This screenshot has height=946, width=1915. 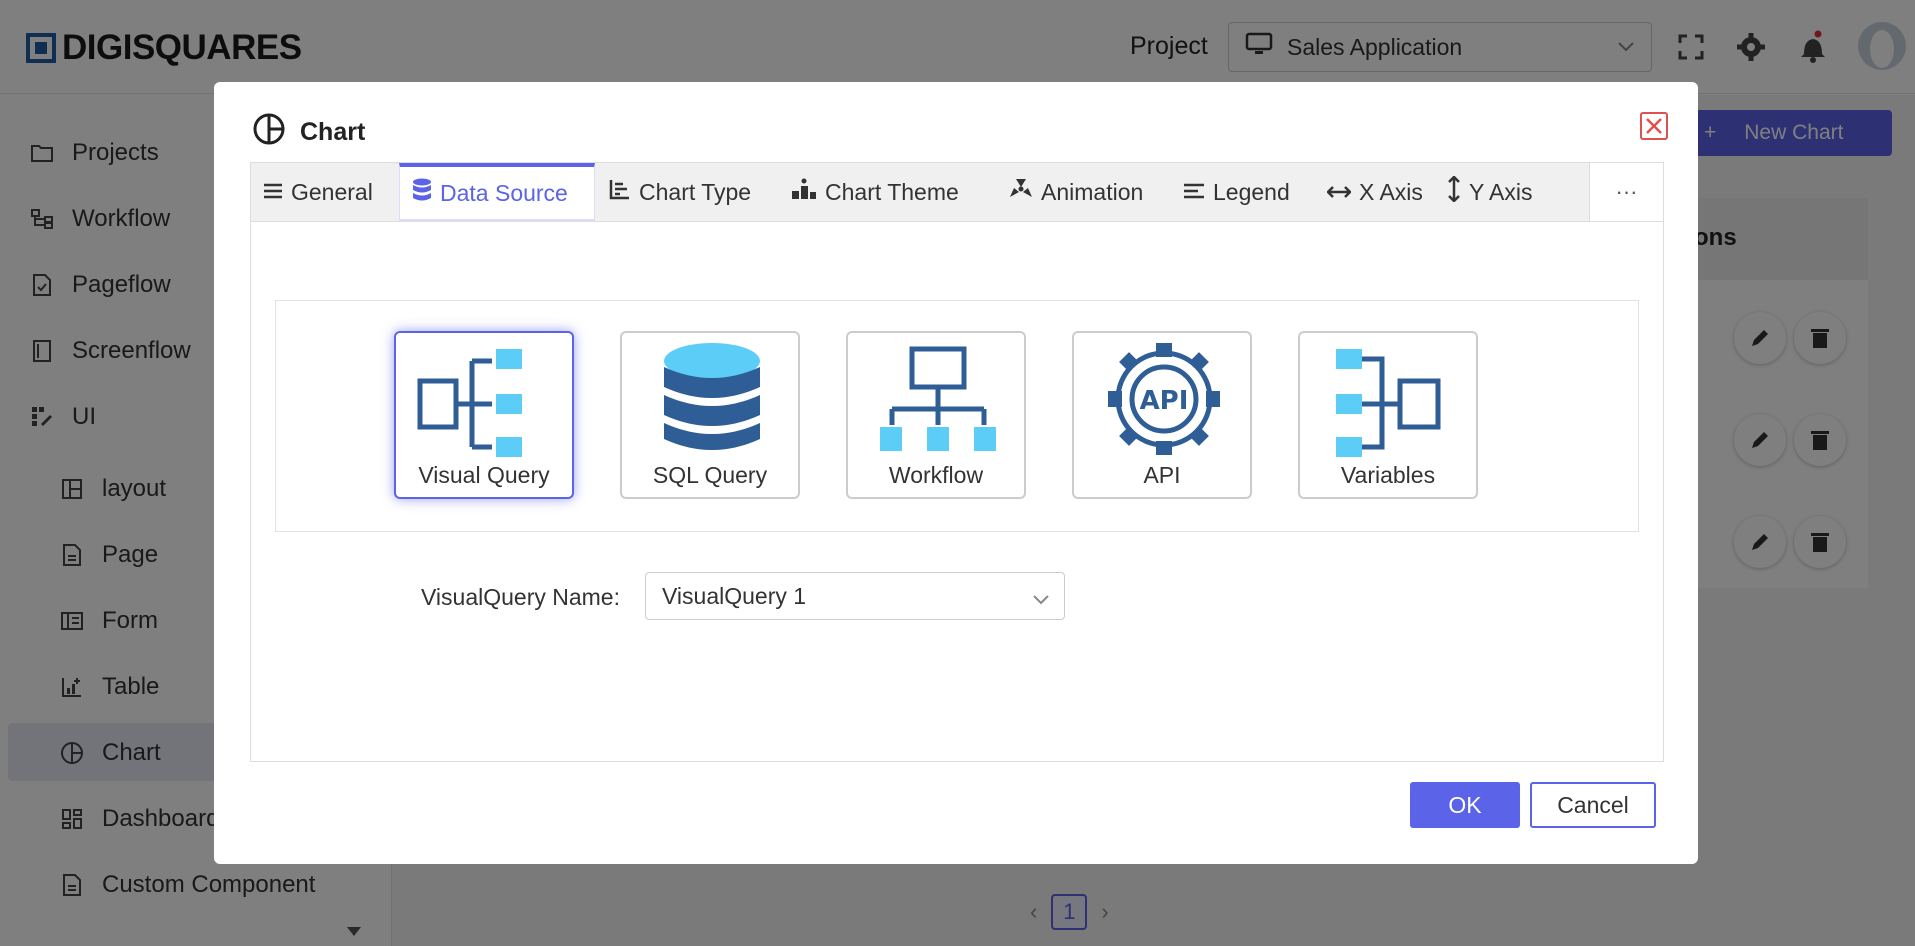 I want to click on close-icon, so click(x=1654, y=126).